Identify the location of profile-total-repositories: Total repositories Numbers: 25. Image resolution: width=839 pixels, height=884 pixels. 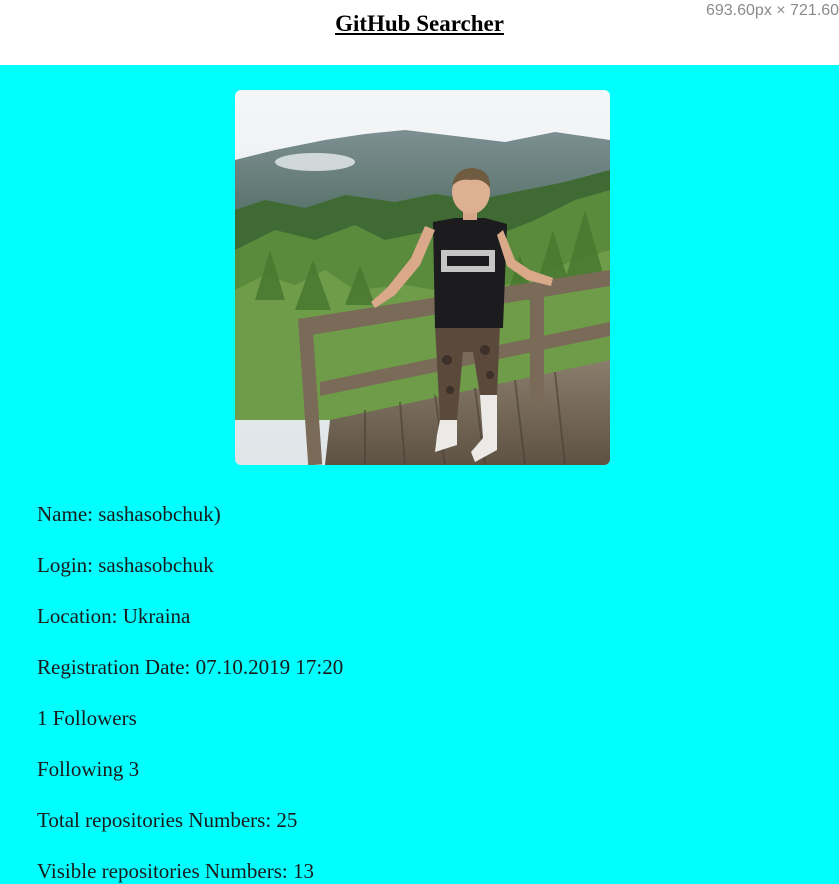
(167, 820).